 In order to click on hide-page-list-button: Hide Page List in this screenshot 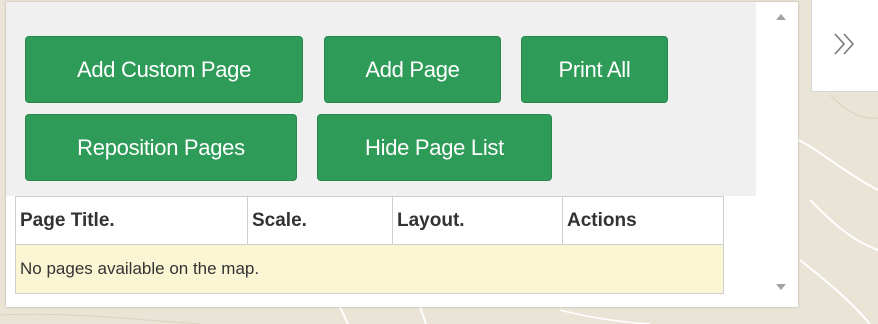, I will do `click(434, 147)`.